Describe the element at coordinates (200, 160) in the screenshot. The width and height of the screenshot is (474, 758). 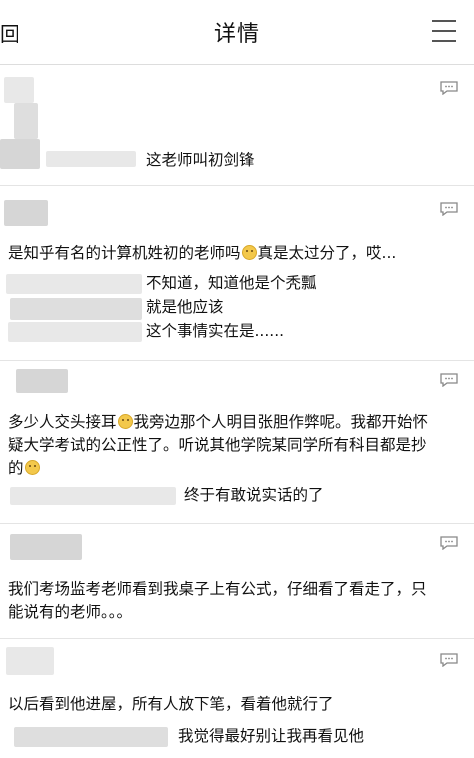
I see `comment-text: 这老师叫初剑锋` at that location.